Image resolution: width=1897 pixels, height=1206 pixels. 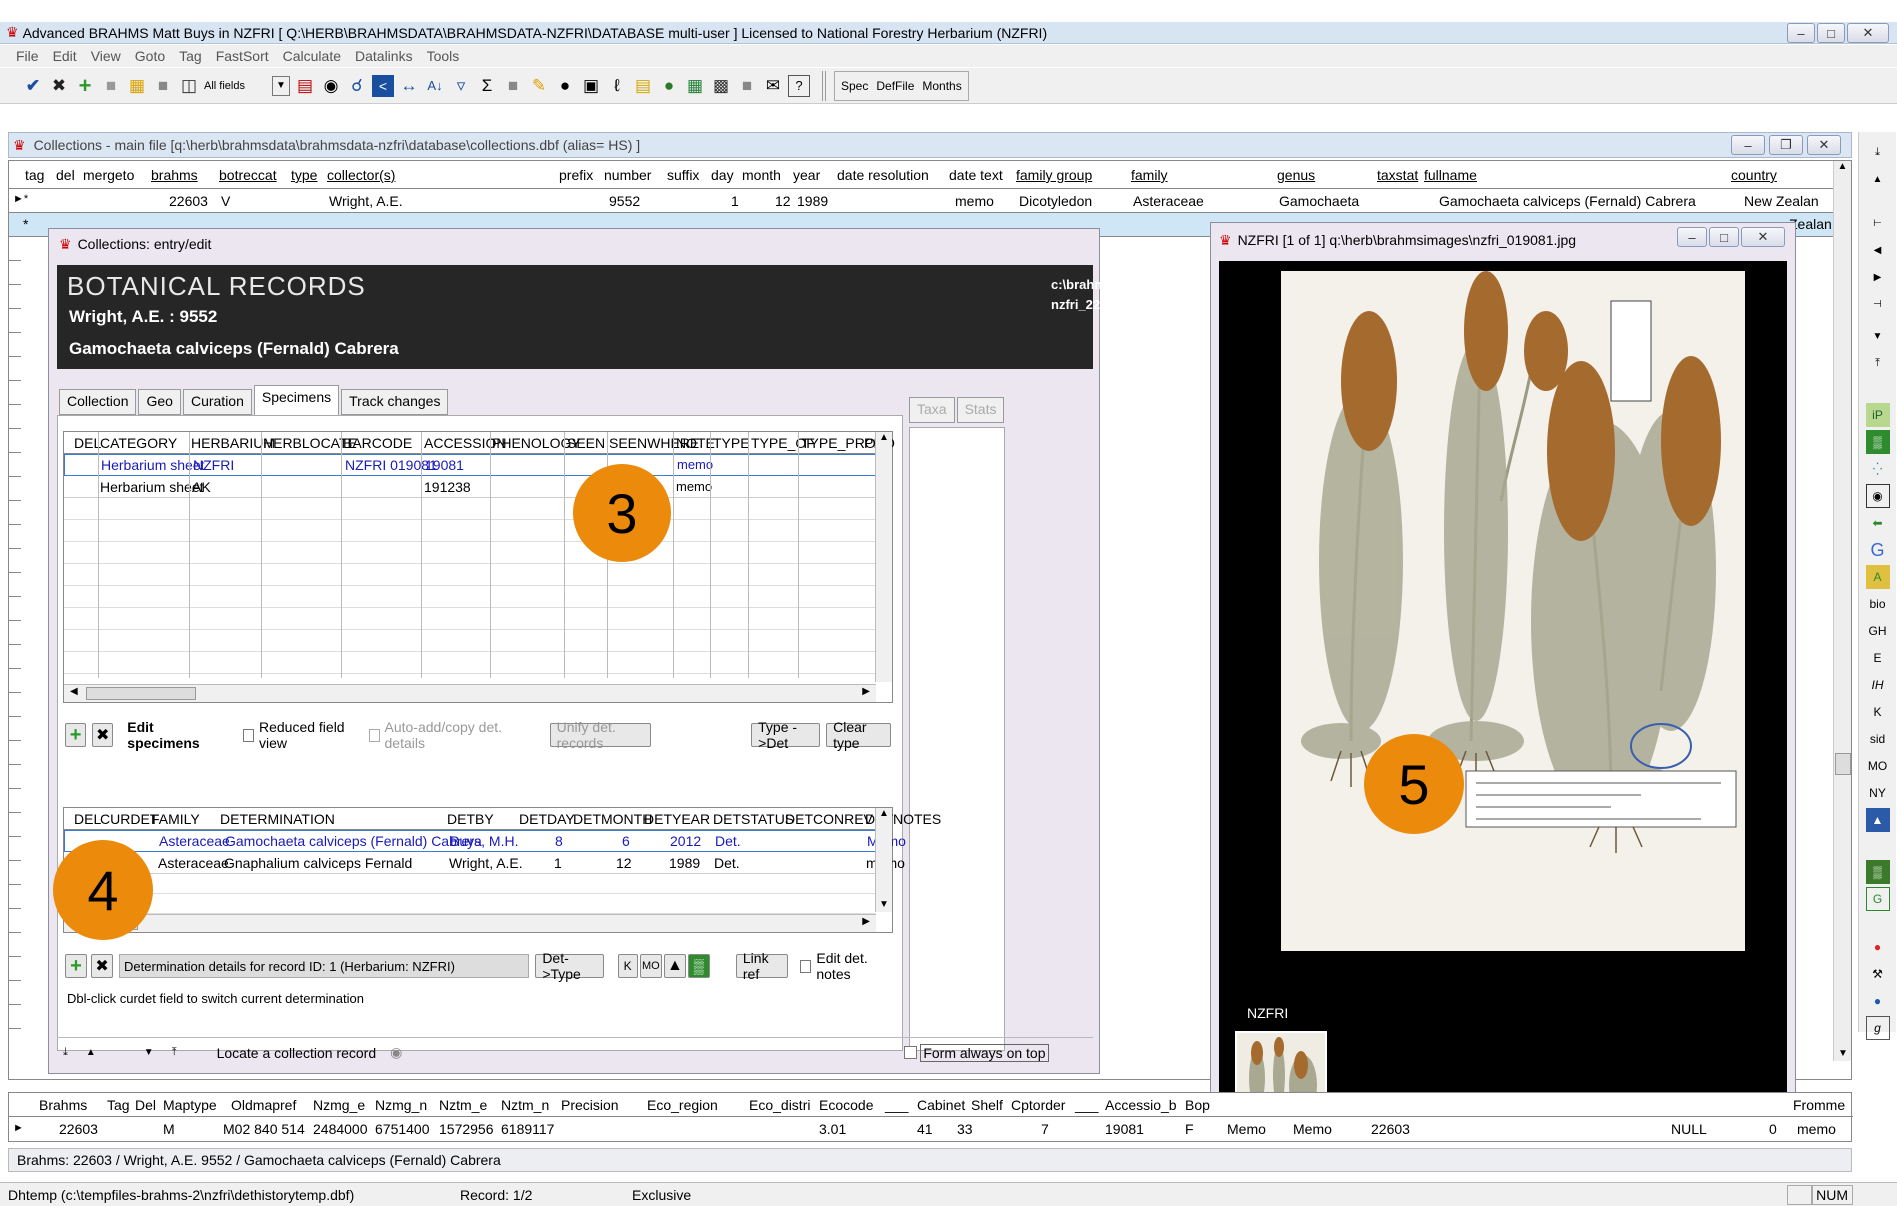 What do you see at coordinates (27, 56) in the screenshot?
I see `menu-file: File` at bounding box center [27, 56].